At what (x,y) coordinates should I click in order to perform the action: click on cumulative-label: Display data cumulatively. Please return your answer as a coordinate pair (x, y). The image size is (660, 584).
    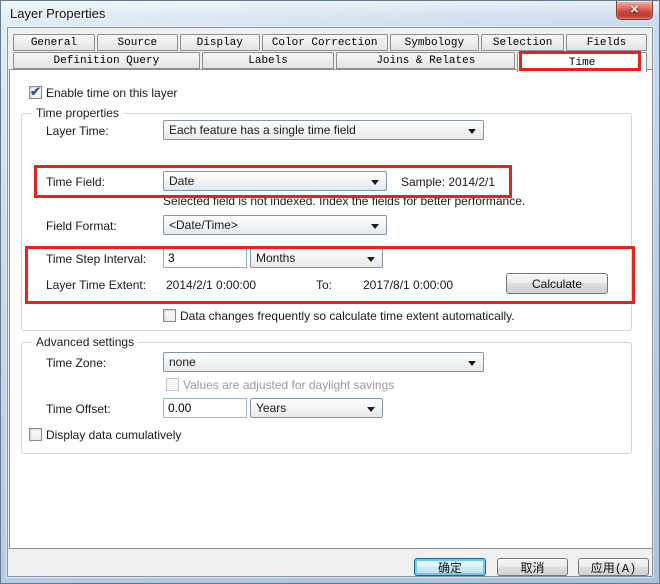
    Looking at the image, I should click on (114, 435).